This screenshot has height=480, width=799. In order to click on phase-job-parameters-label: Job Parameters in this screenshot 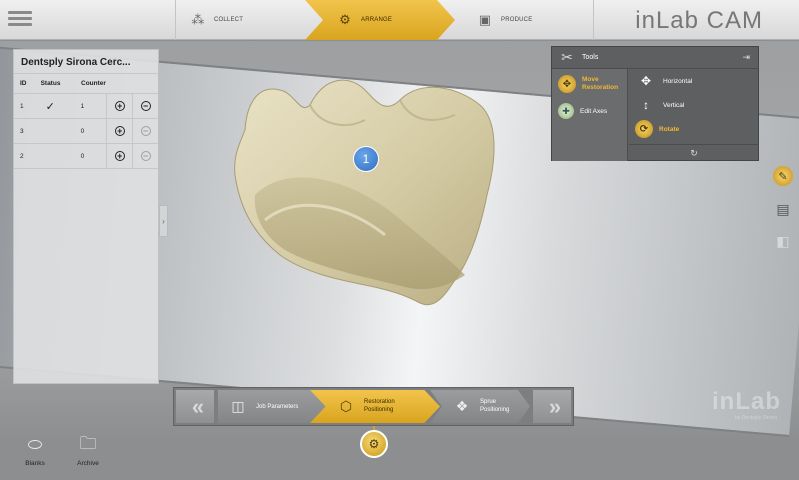, I will do `click(277, 406)`.